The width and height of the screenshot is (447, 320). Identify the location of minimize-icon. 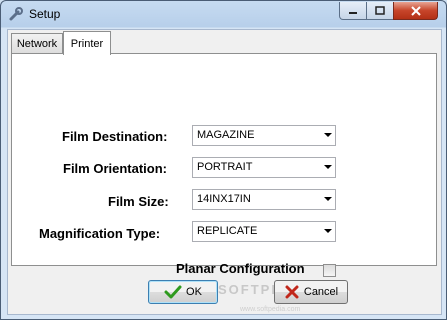
(353, 12).